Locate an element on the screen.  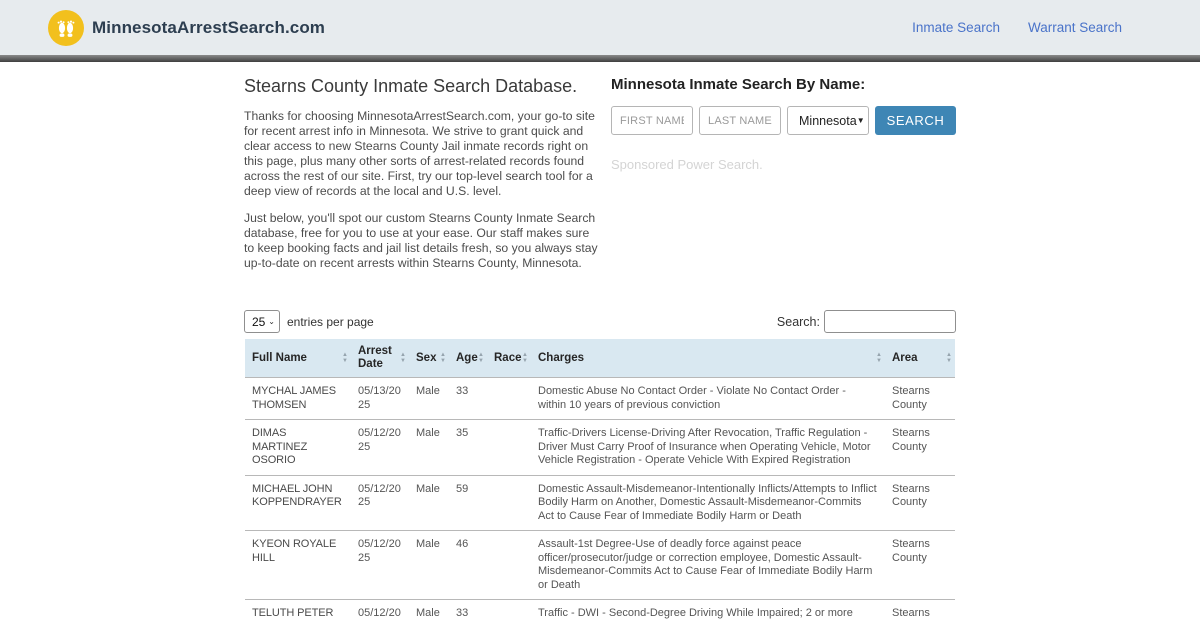
cell-age: 59 is located at coordinates (462, 488).